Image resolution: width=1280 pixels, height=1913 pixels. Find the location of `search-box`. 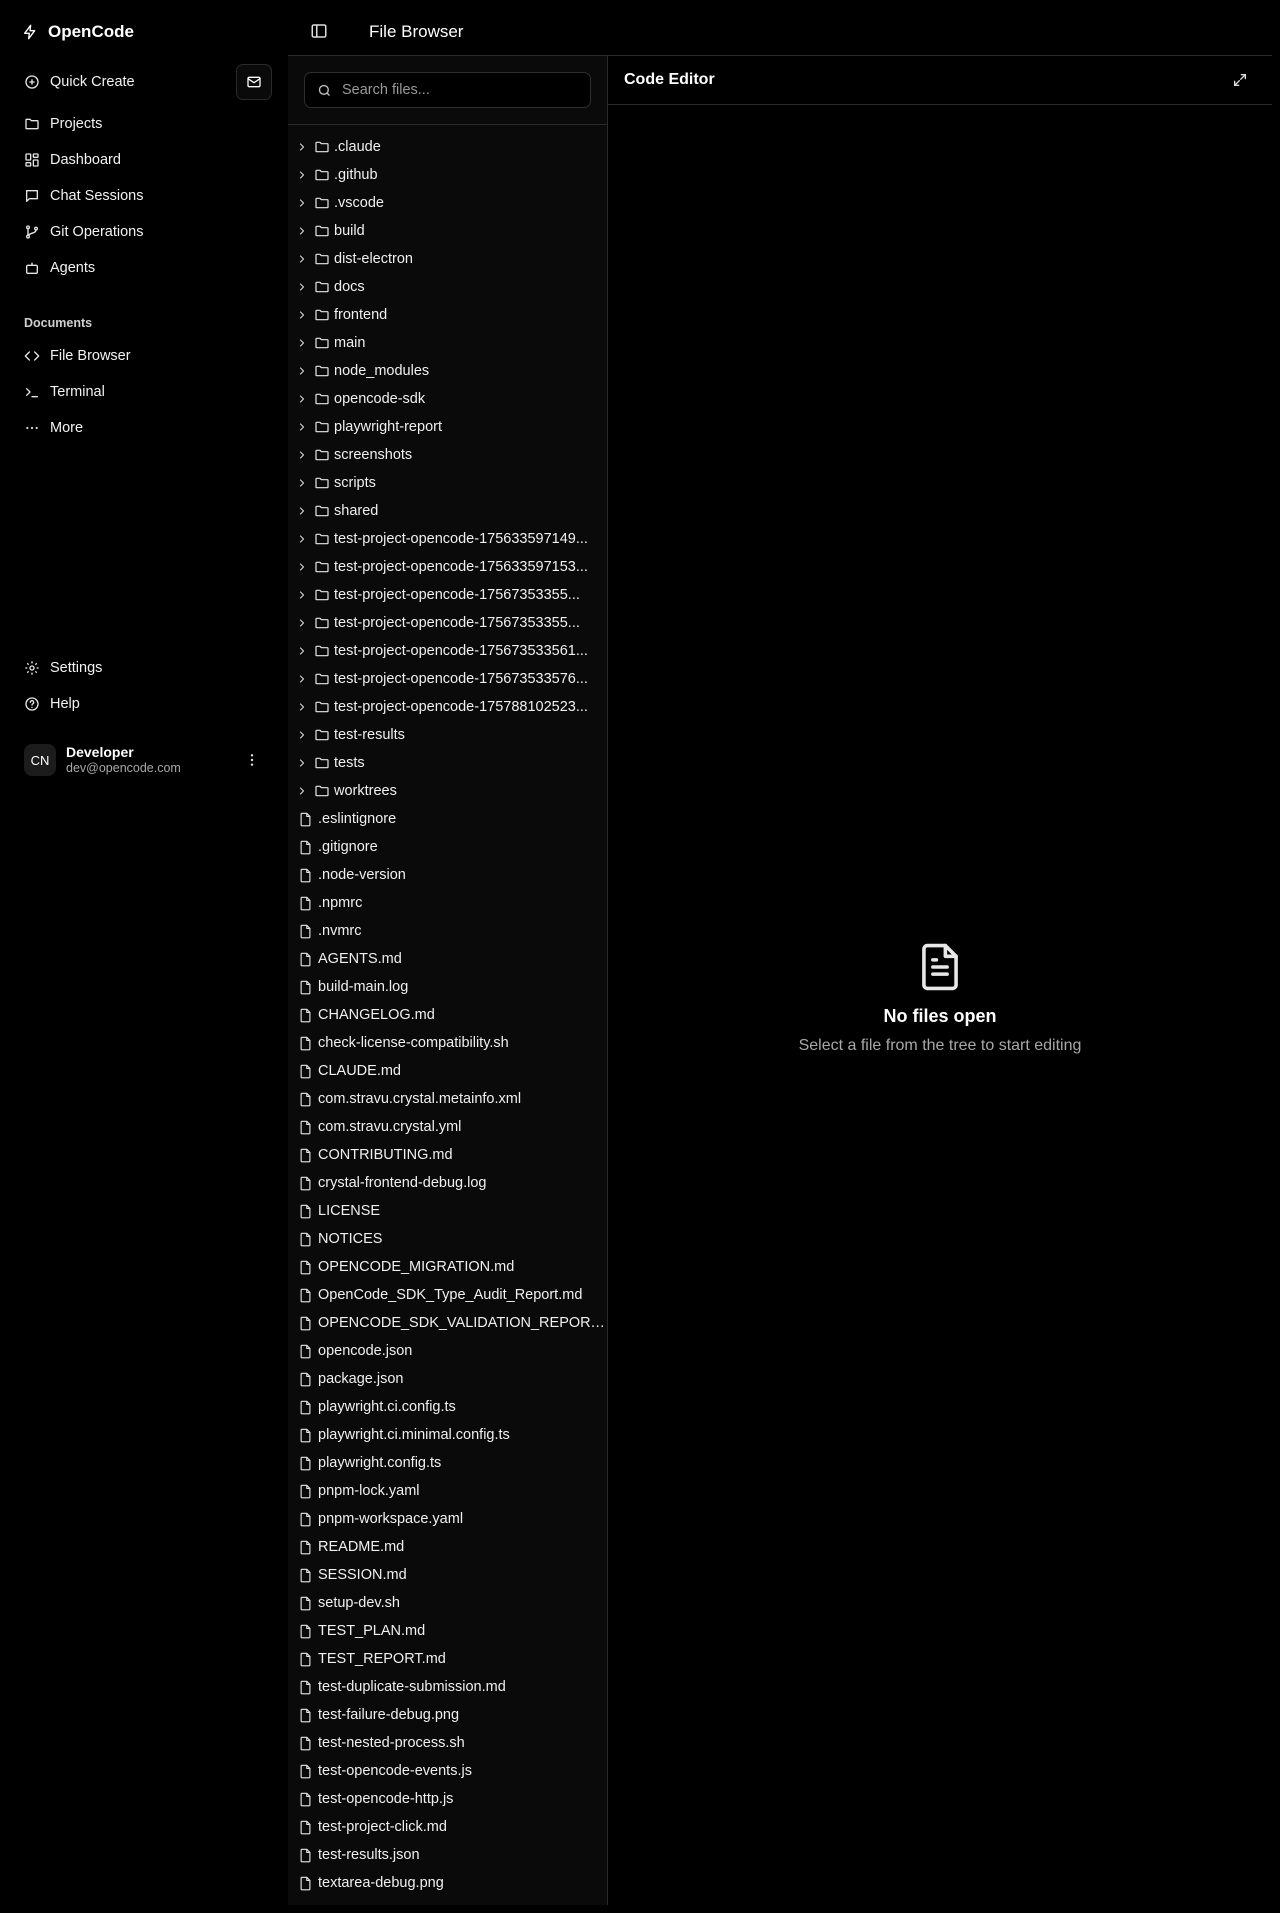

search-box is located at coordinates (447, 90).